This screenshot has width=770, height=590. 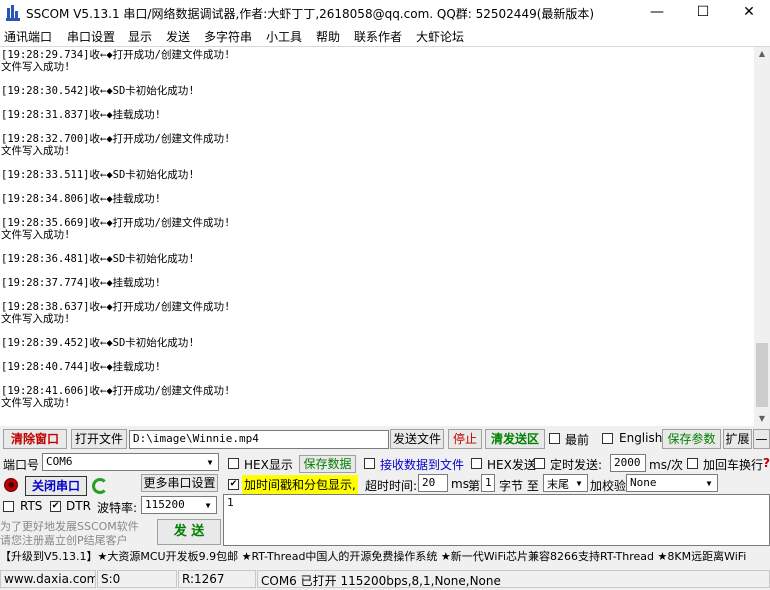 What do you see at coordinates (98, 343) in the screenshot?
I see `log-line: [19:28:39.452]收←◆SD卡初始化成功!` at bounding box center [98, 343].